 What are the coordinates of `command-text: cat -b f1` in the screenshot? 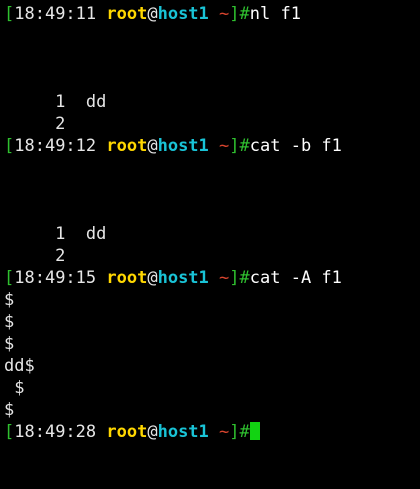 It's located at (295, 146).